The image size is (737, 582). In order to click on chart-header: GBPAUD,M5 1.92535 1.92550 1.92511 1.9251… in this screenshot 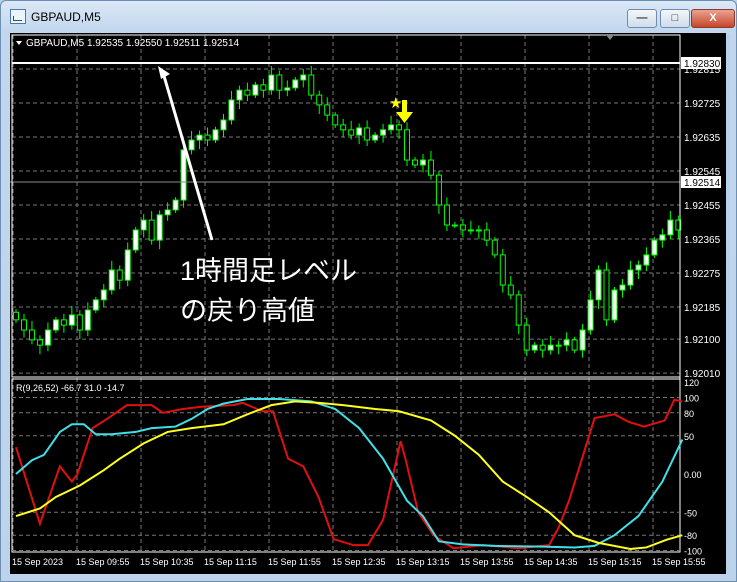, I will do `click(133, 43)`.